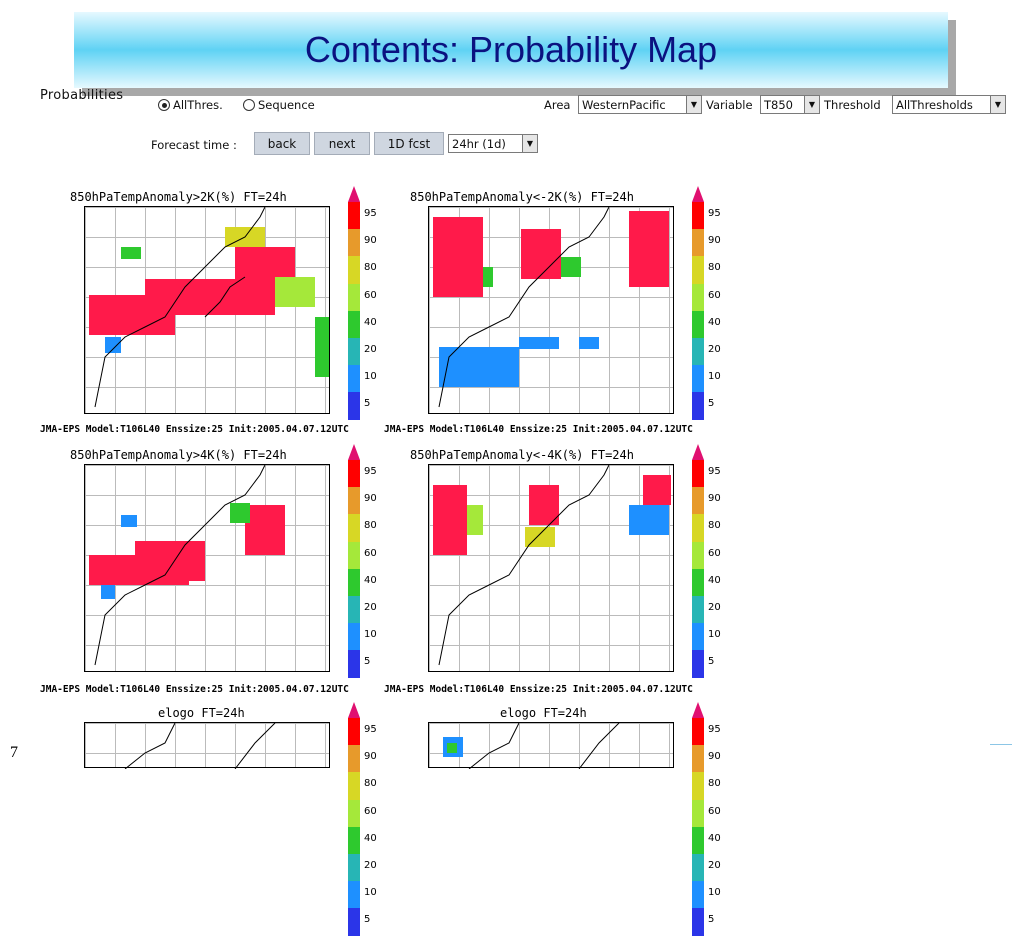 The width and height of the screenshot is (1024, 936). I want to click on map-title-6: elogo FT=24h, so click(543, 713).